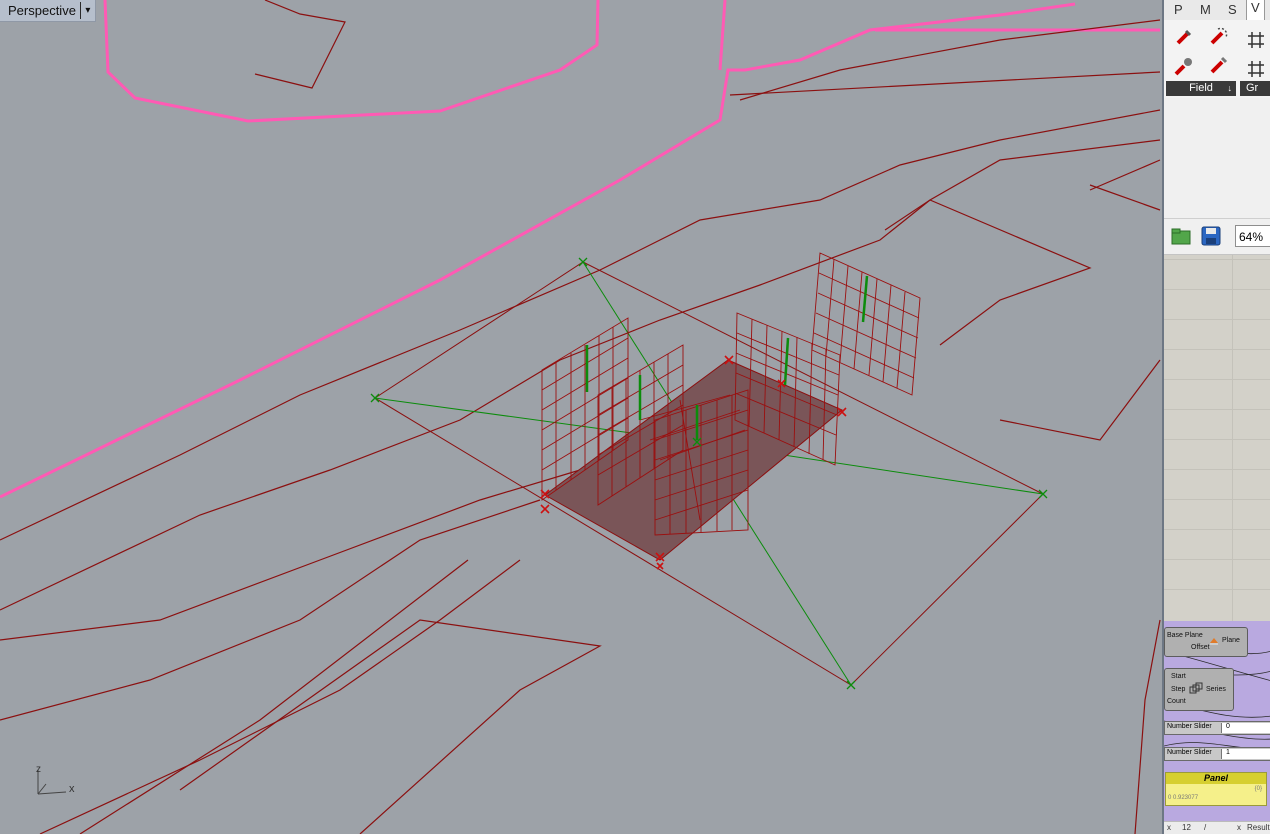 The height and width of the screenshot is (834, 1270). Describe the element at coordinates (1169, 827) in the screenshot. I see `status-x: x` at that location.